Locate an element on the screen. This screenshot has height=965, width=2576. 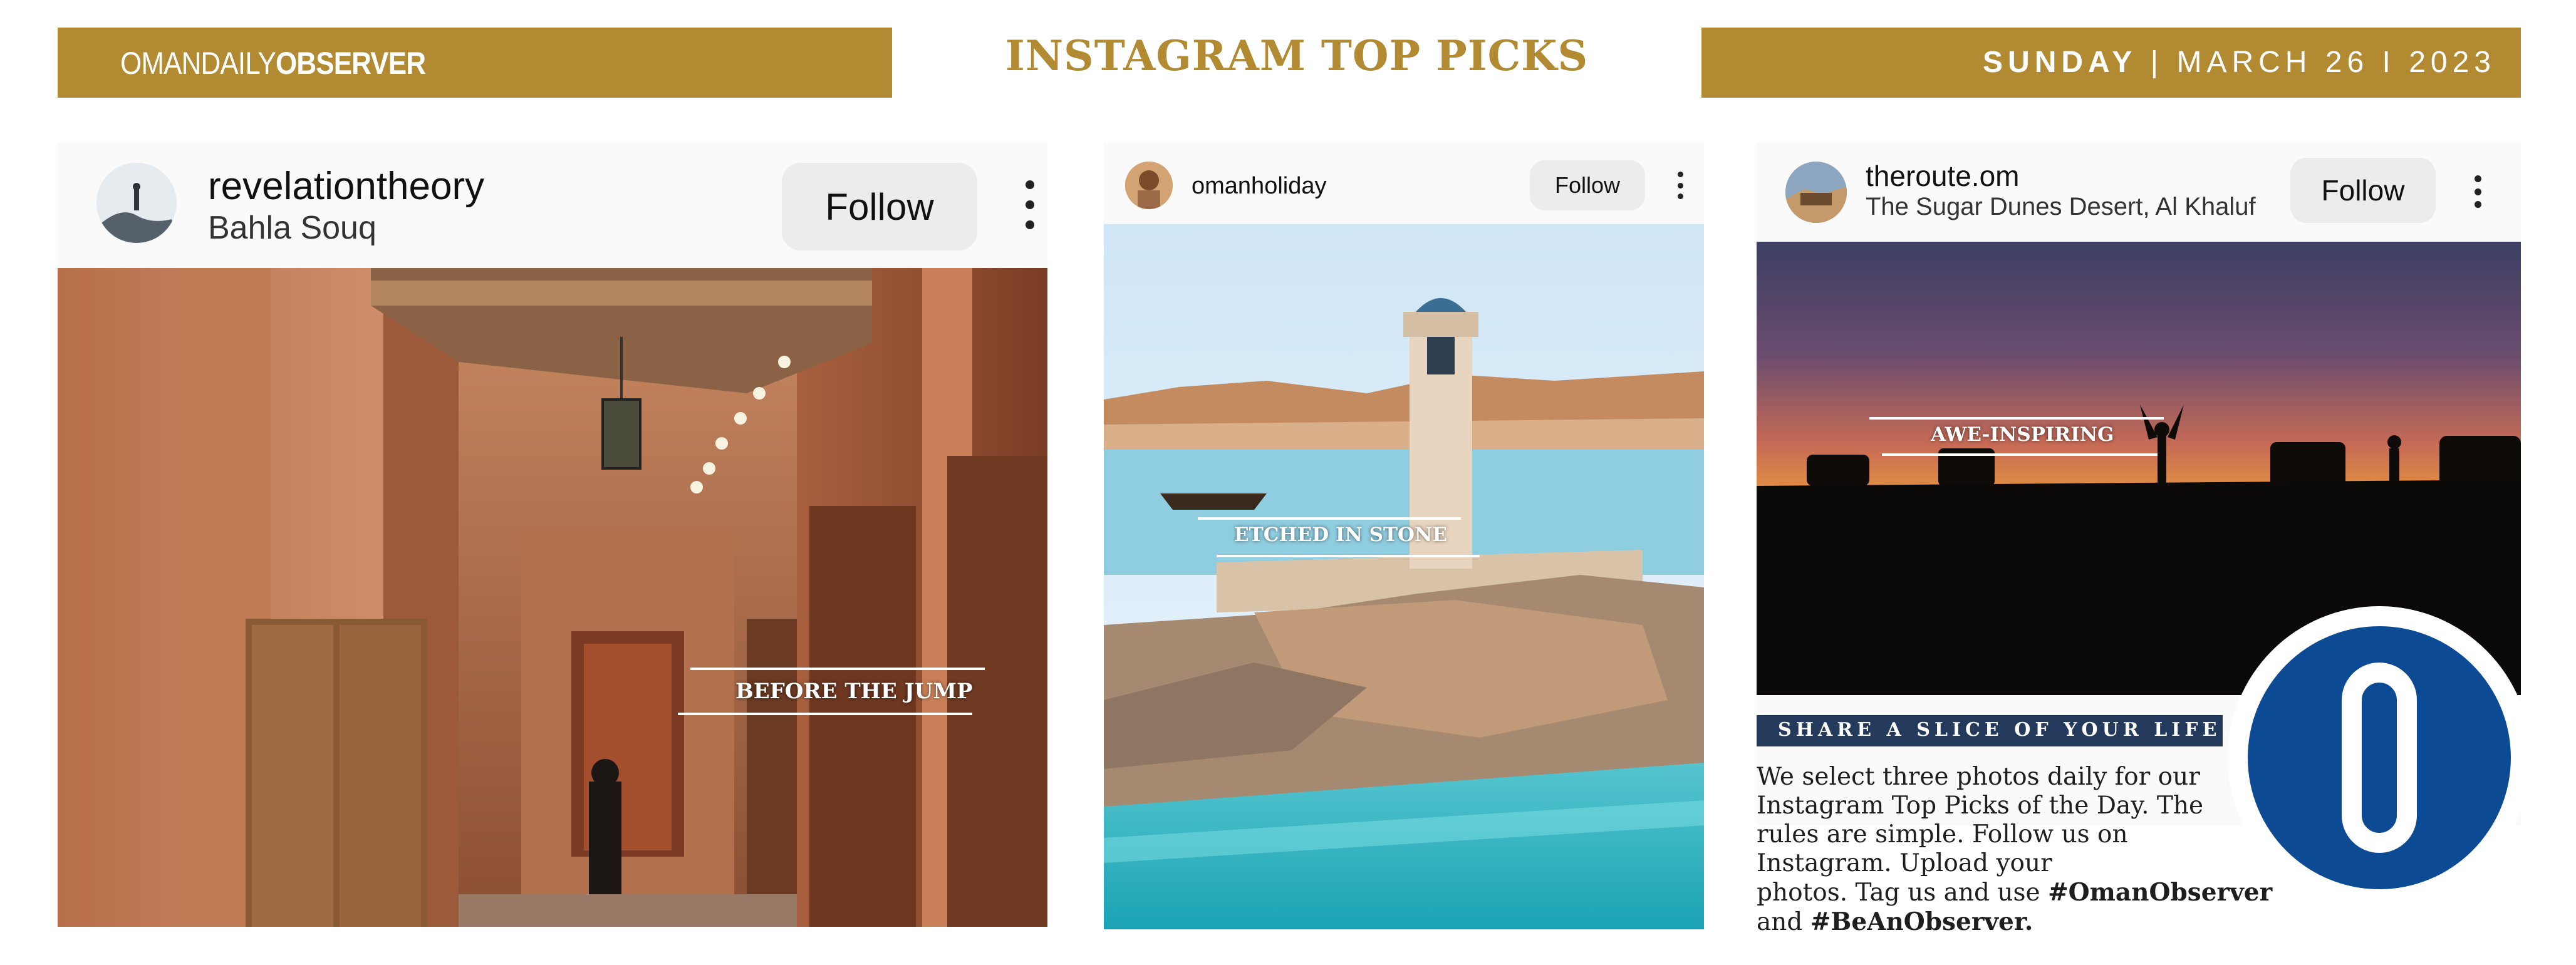
page-title: INSTAGRAM TOP PICKS is located at coordinates (1297, 55).